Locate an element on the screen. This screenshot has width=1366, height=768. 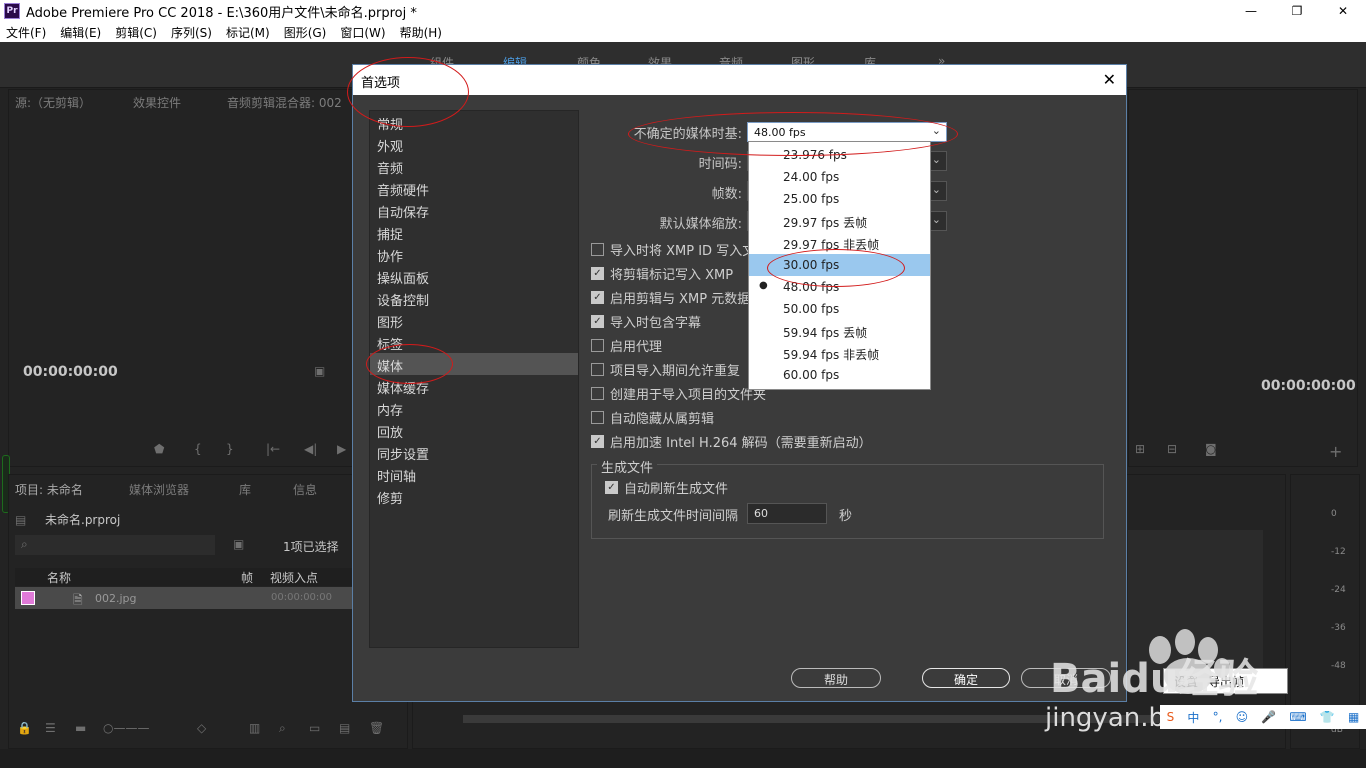
category-playback: 回放 is located at coordinates (474, 430).